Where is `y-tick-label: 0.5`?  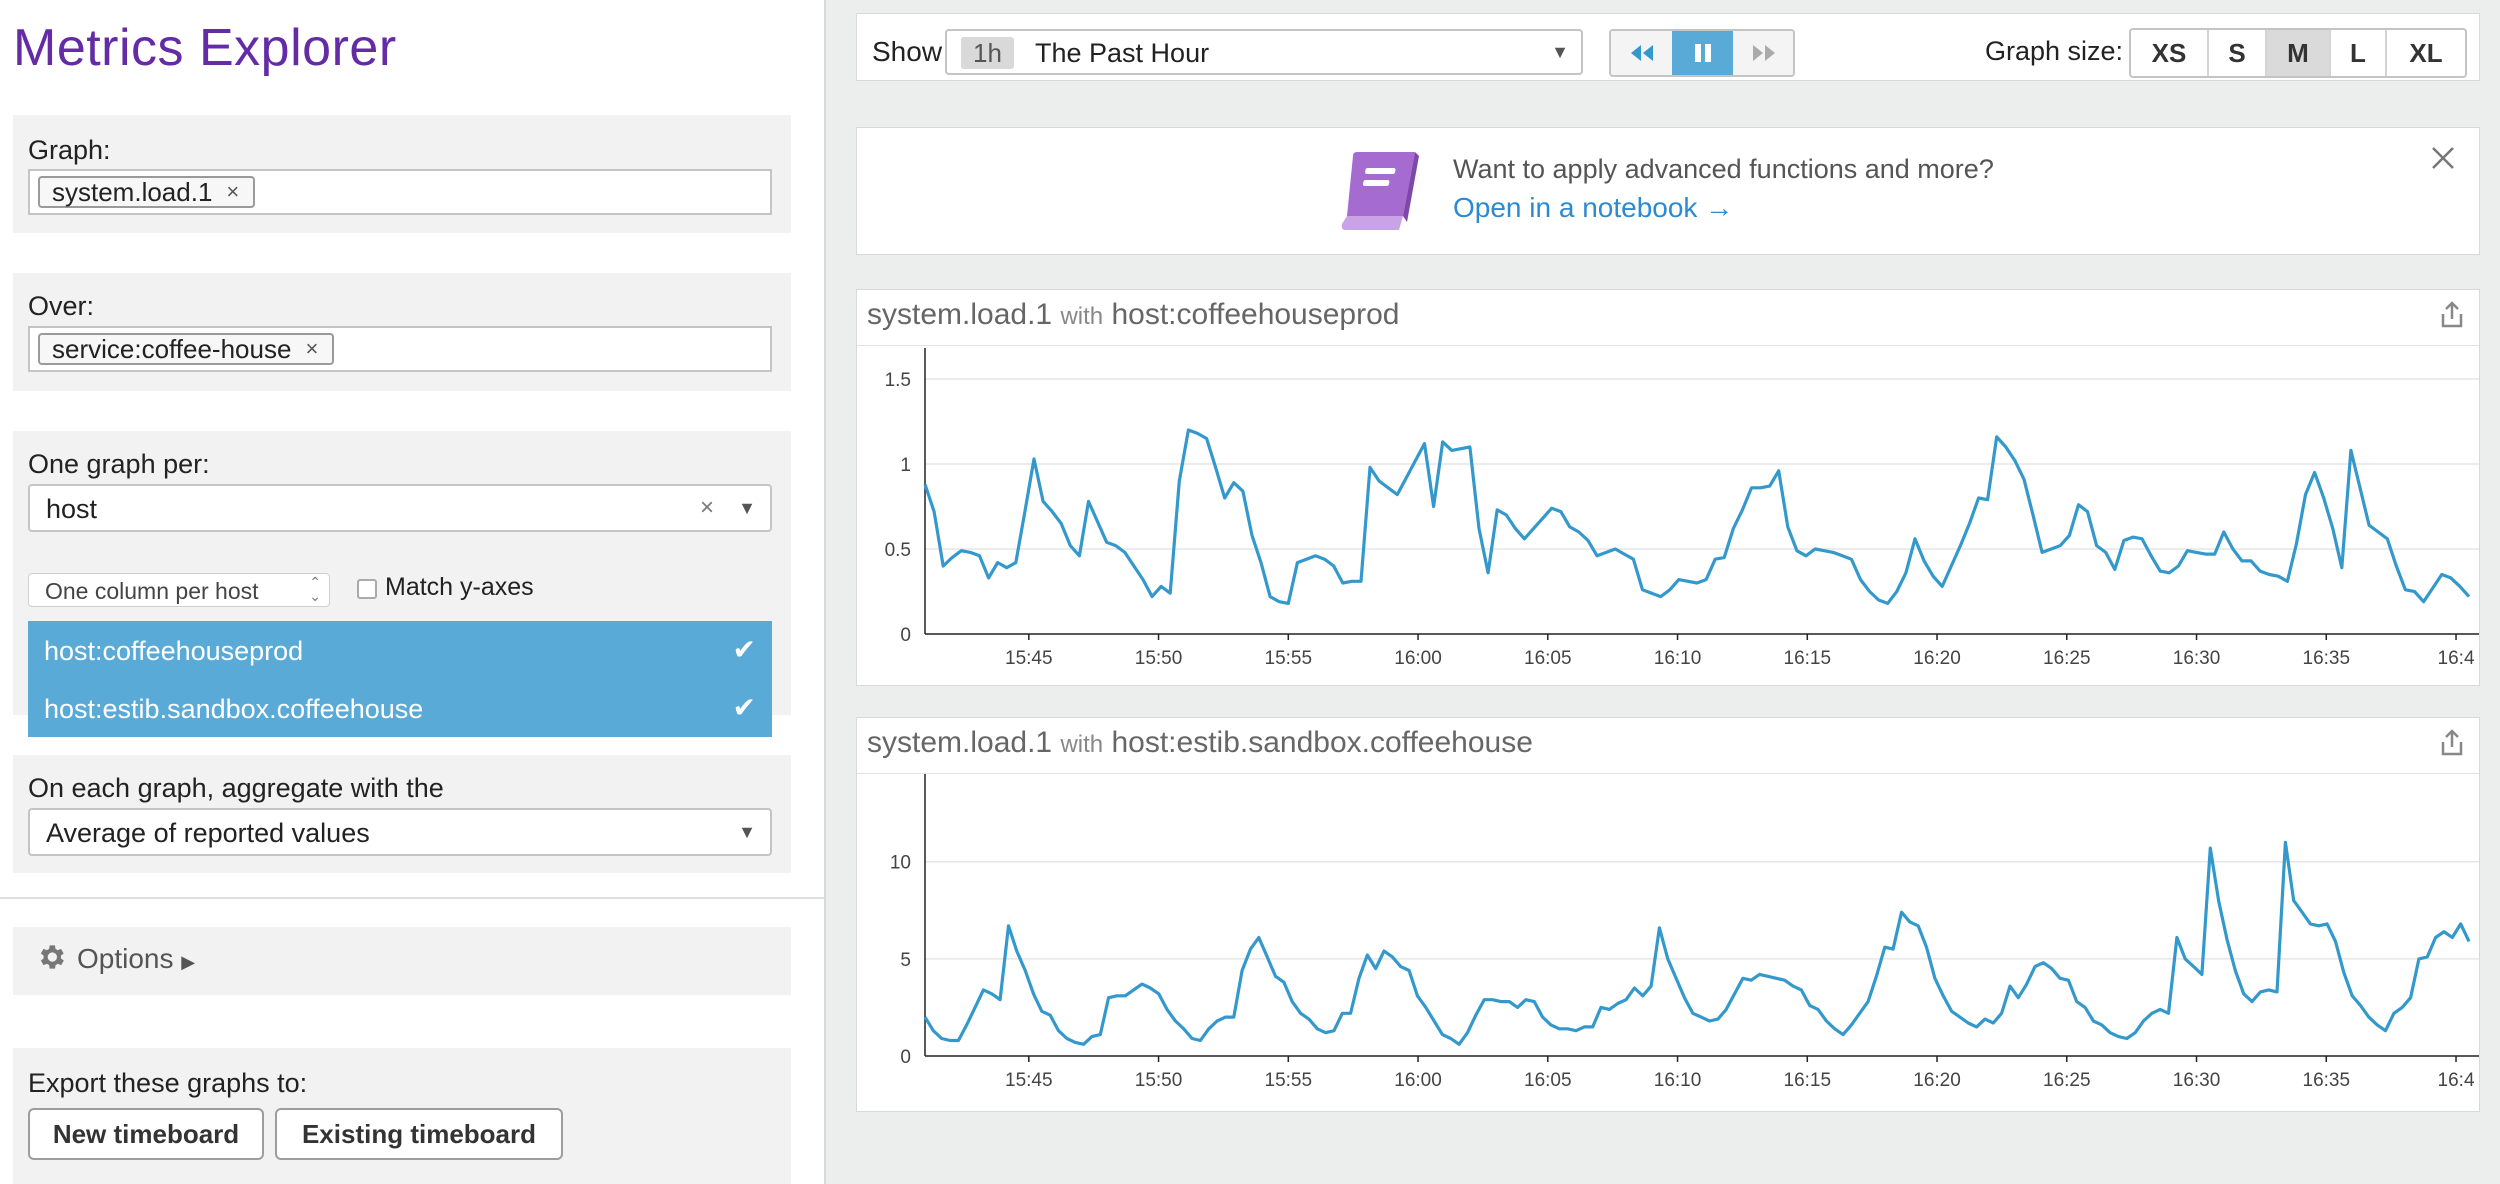 y-tick-label: 0.5 is located at coordinates (898, 550).